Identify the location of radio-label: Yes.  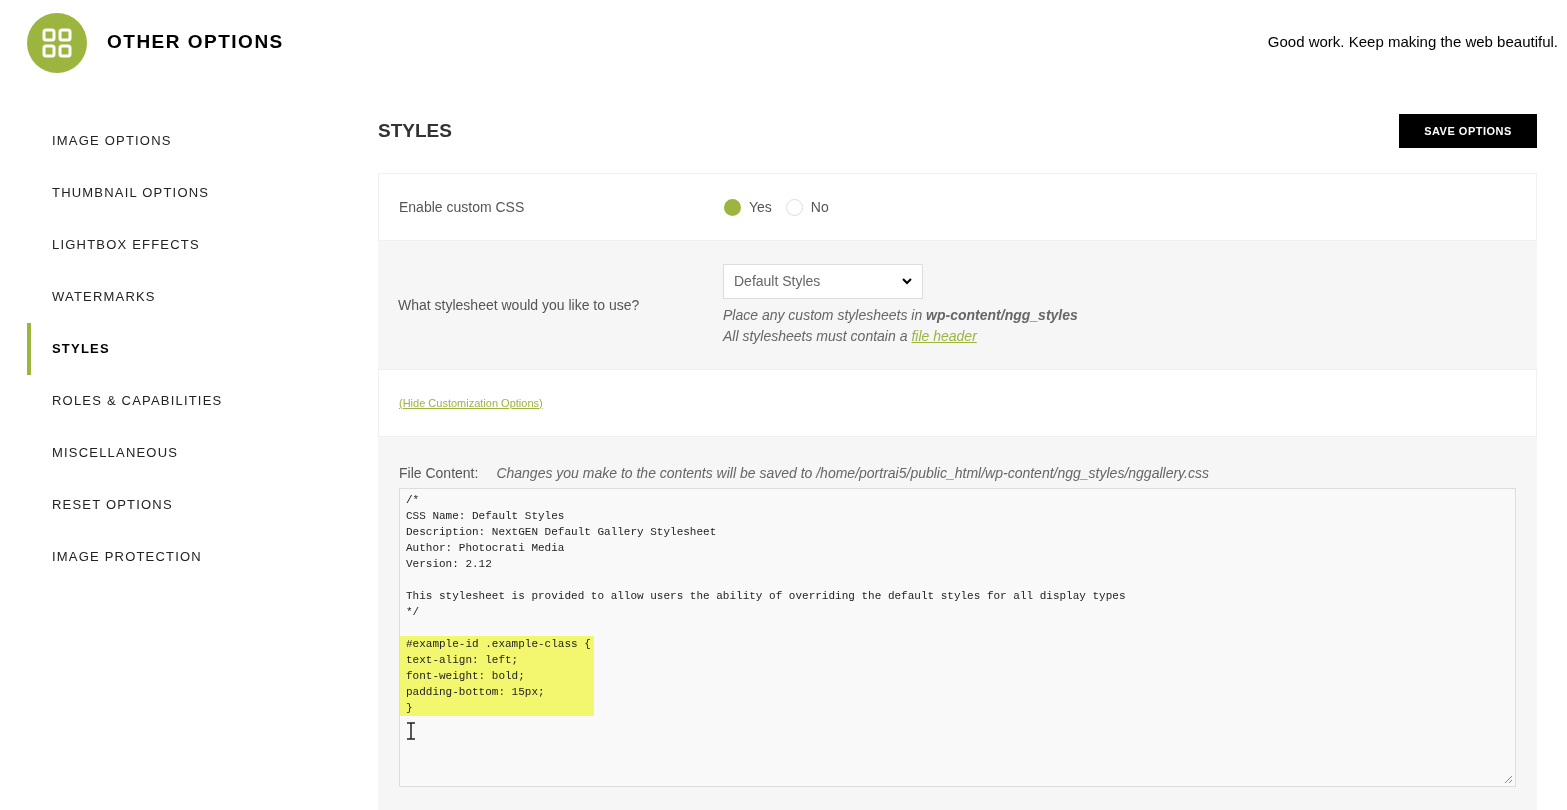
(760, 207).